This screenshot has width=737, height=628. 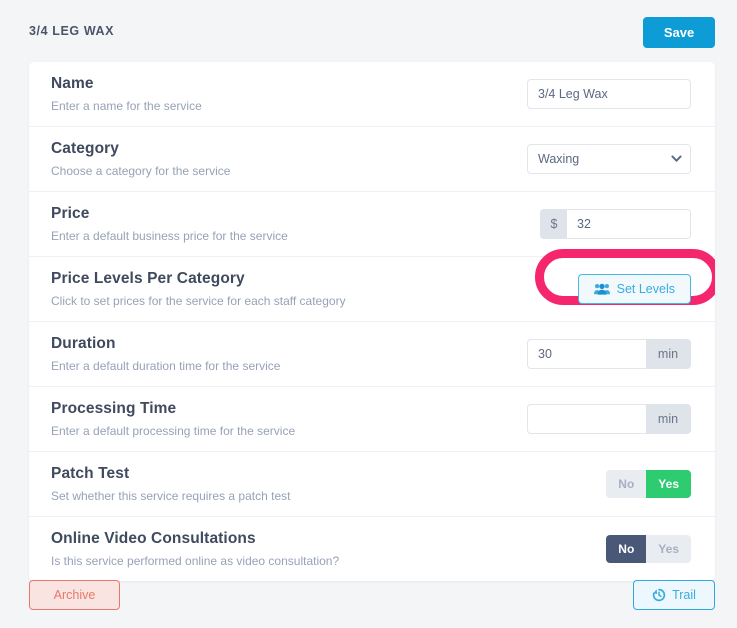 I want to click on form-row-name: Name Enter a name for the service, so click(x=372, y=94).